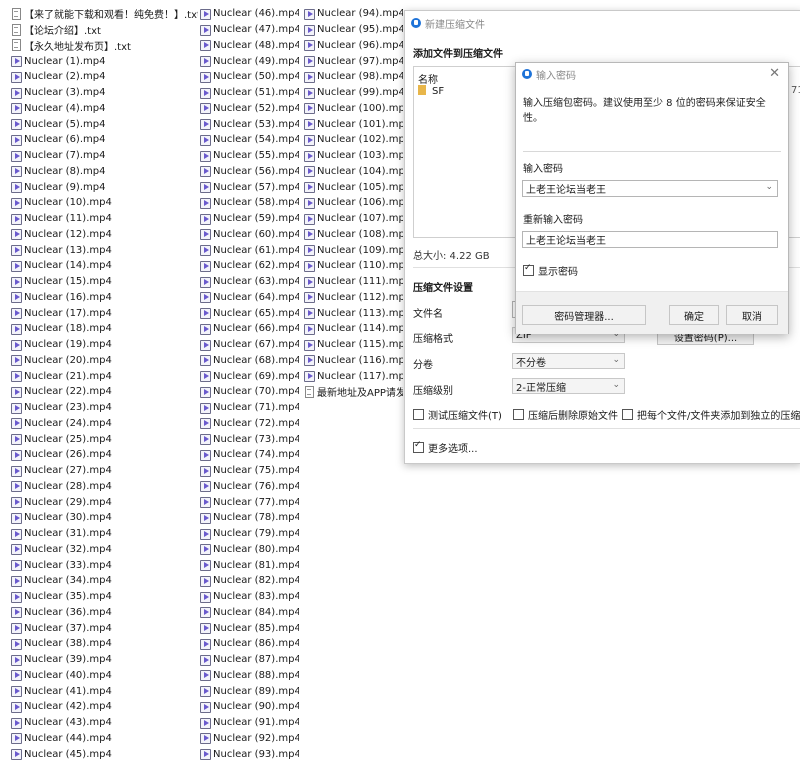 This screenshot has height=764, width=800. What do you see at coordinates (249, 676) in the screenshot?
I see `file-item: Nuclear (88).mp4` at bounding box center [249, 676].